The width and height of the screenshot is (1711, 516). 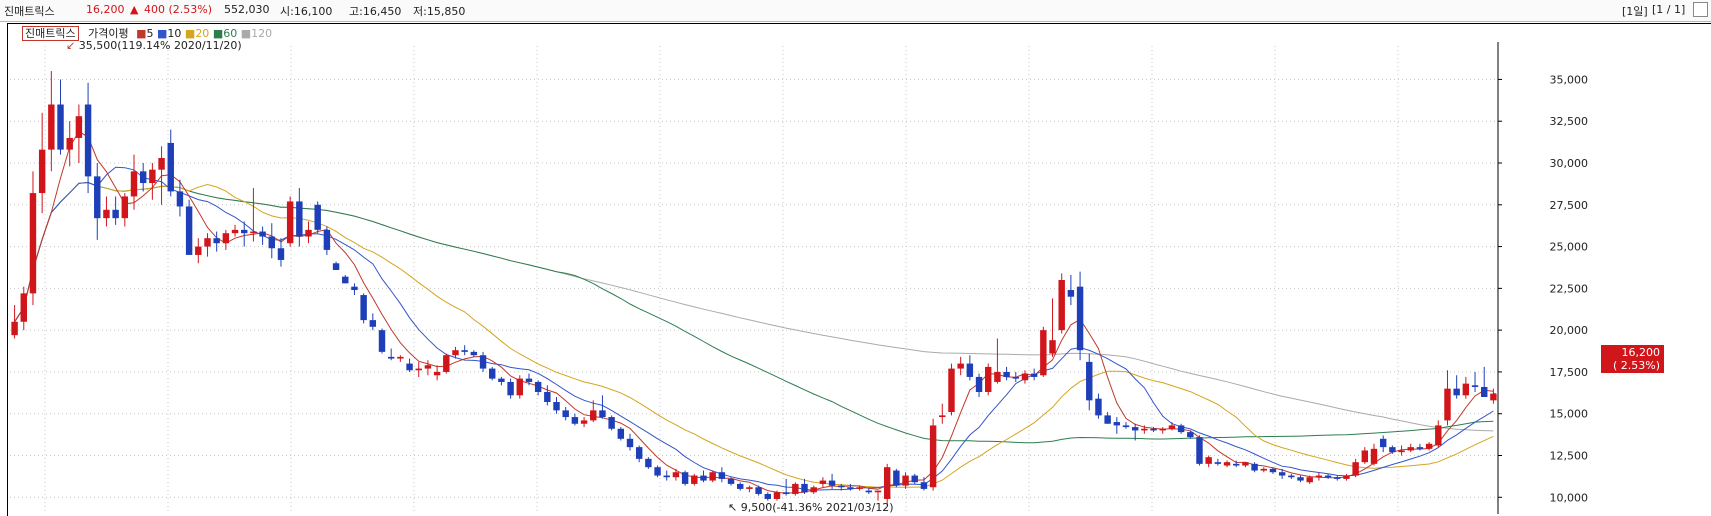 I want to click on high-price: 고:16,450, so click(x=375, y=11).